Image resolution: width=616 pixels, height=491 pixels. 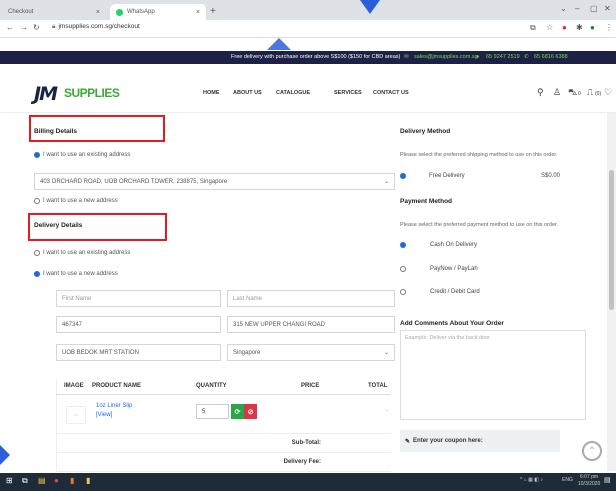 What do you see at coordinates (36, 27) in the screenshot?
I see `reload-icon: ↻` at bounding box center [36, 27].